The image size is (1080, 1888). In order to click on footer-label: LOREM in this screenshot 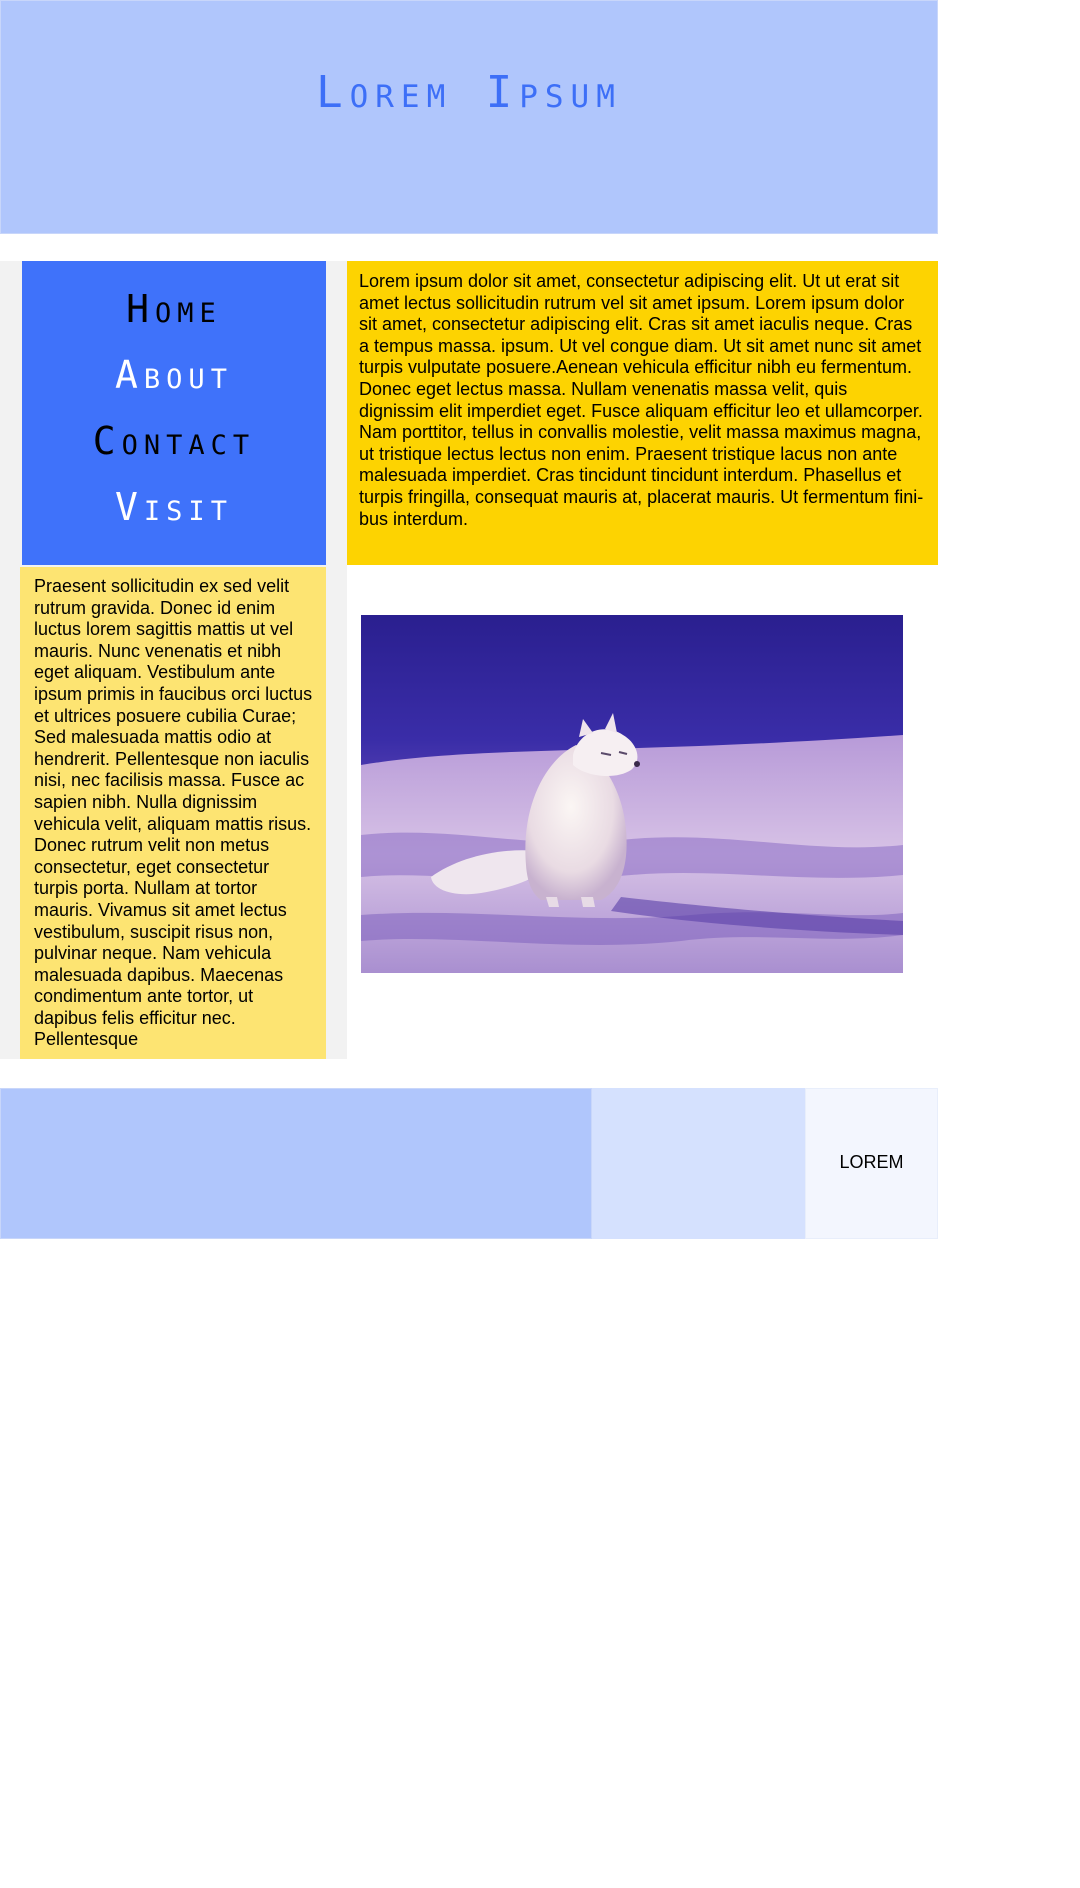, I will do `click(871, 1162)`.